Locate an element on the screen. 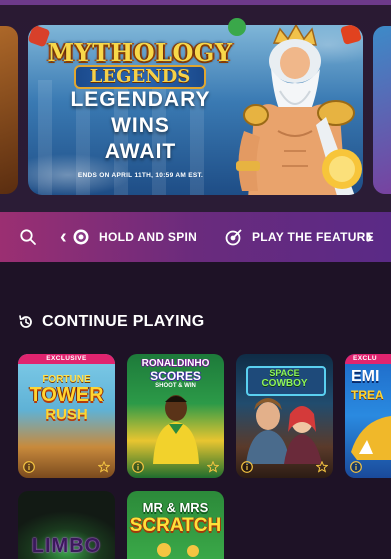 The height and width of the screenshot is (559, 391). exclusive-badge: EXCLUSIVE is located at coordinates (66, 359).